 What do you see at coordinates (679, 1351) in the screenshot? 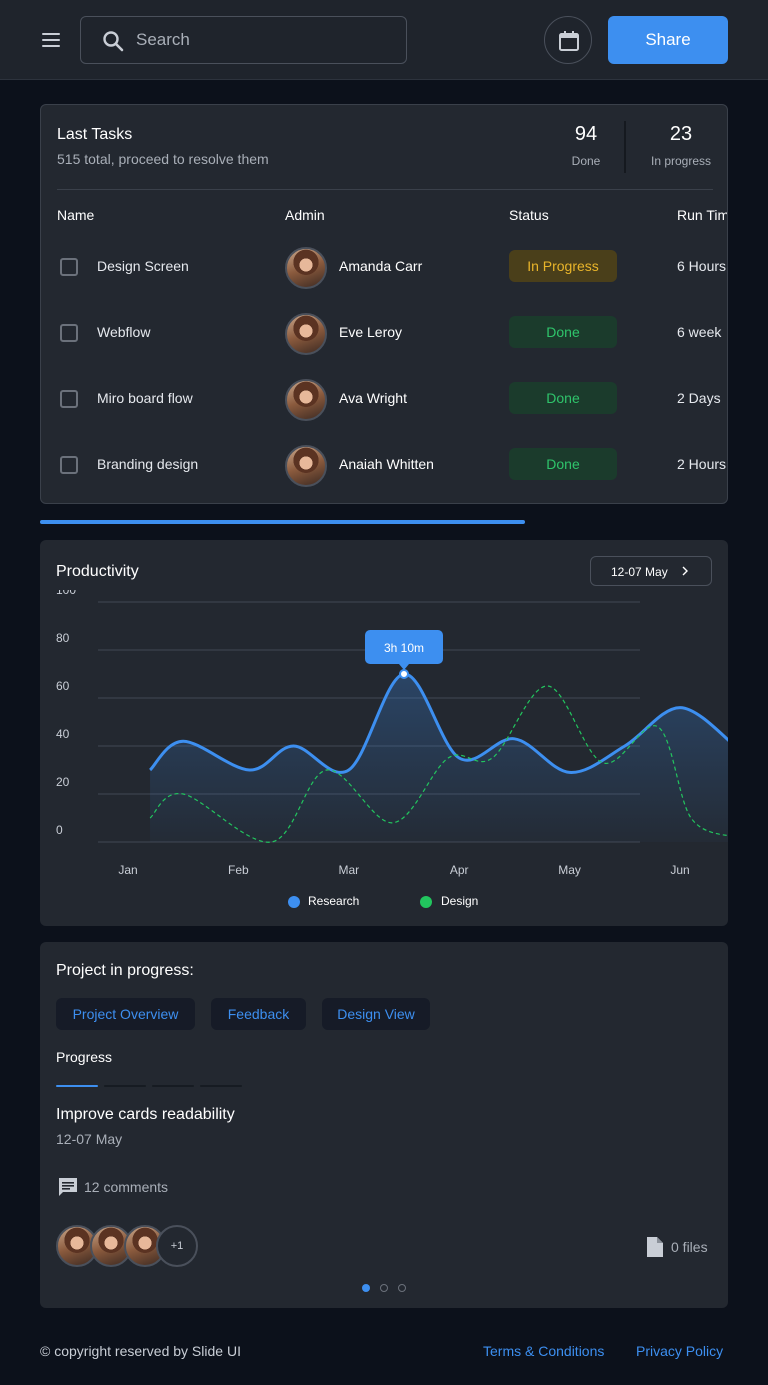
I see `privacy-link: Privacy Policy` at bounding box center [679, 1351].